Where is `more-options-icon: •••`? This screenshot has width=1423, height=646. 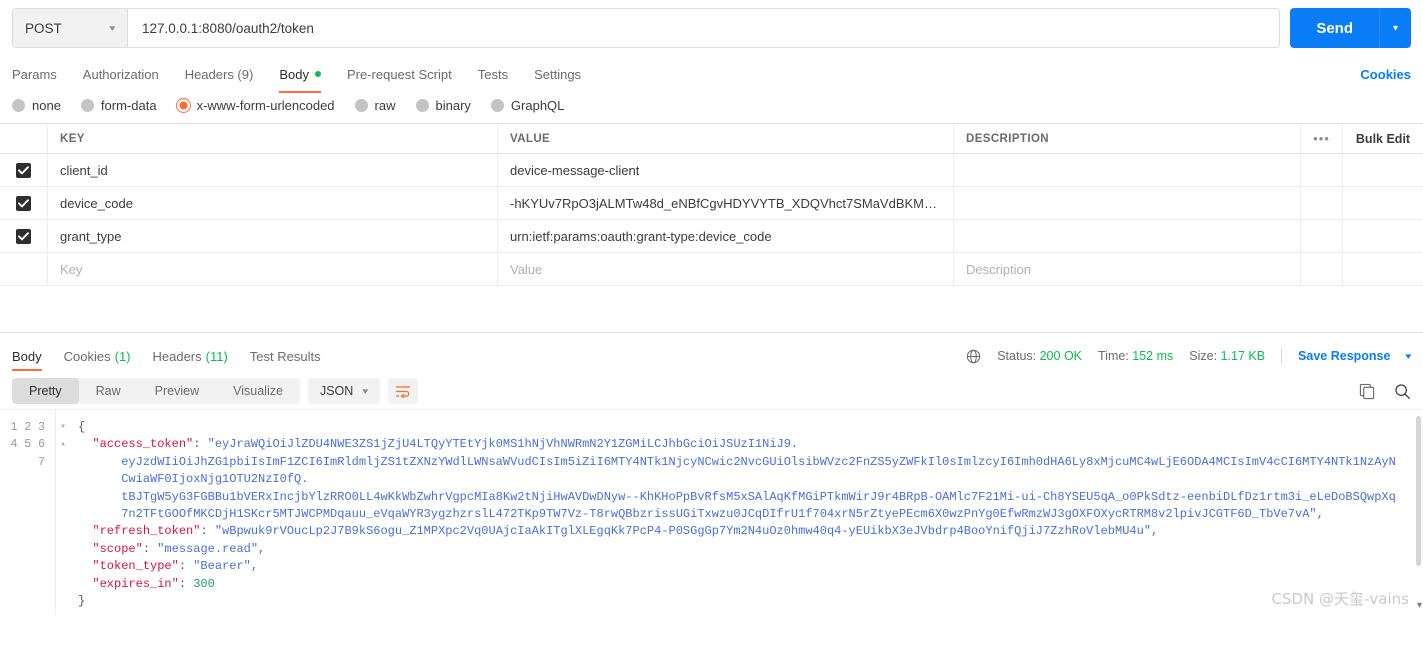 more-options-icon: ••• is located at coordinates (1322, 138).